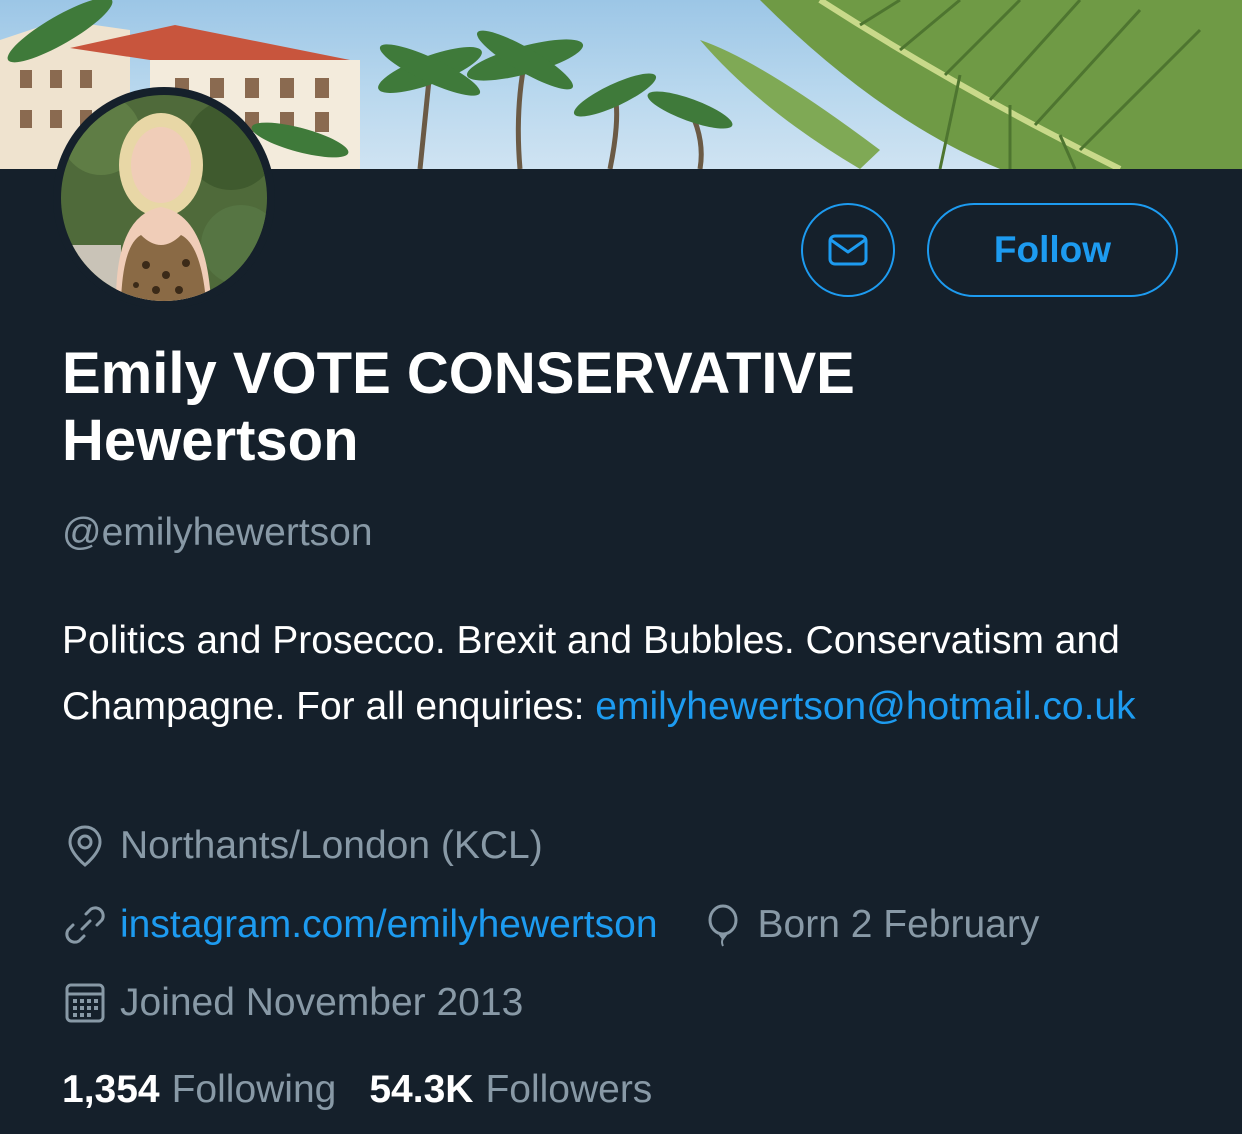 The image size is (1242, 1134). I want to click on message-button, so click(848, 250).